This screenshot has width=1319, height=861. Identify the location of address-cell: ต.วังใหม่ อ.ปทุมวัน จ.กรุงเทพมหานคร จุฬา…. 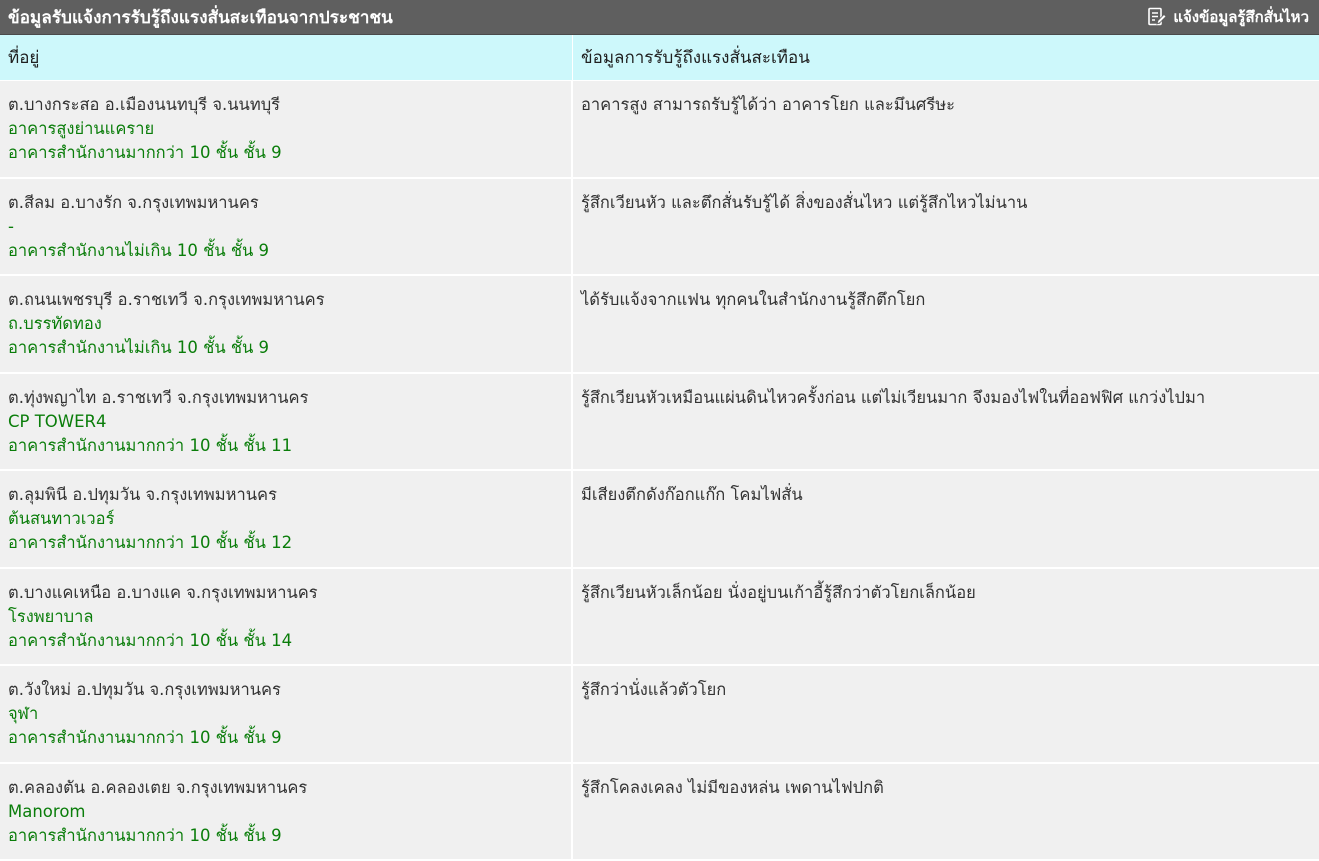
(286, 714).